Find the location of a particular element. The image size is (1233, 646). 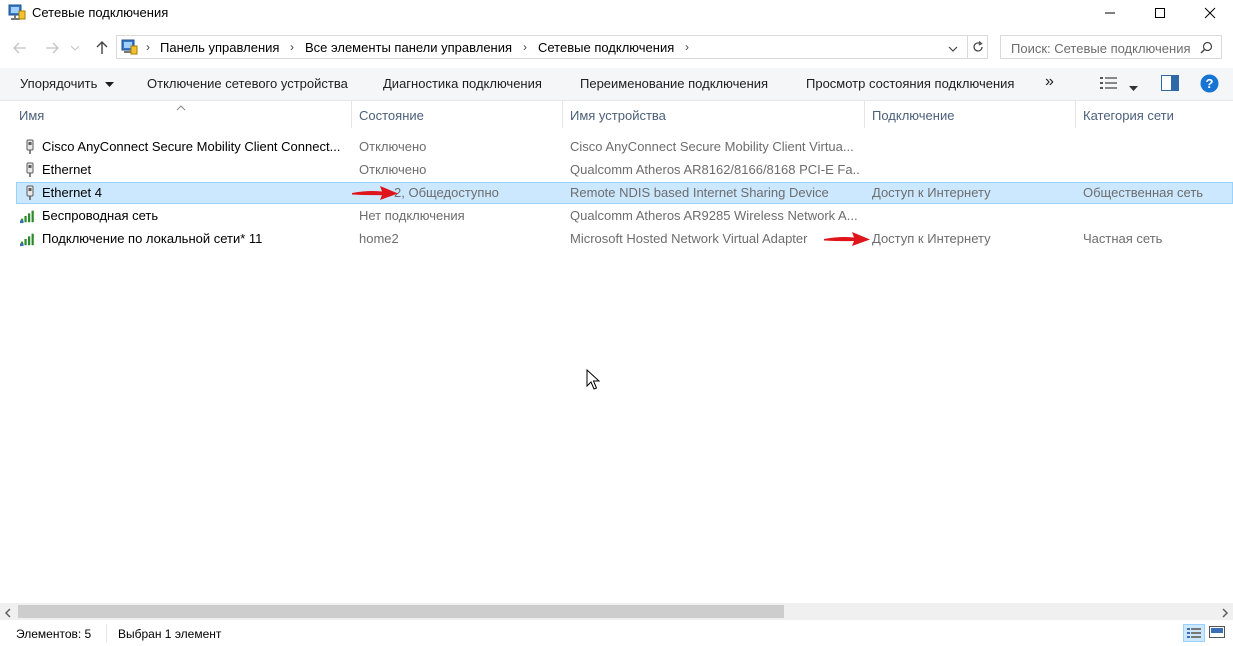

organize-label: Упорядочить is located at coordinates (59, 83).